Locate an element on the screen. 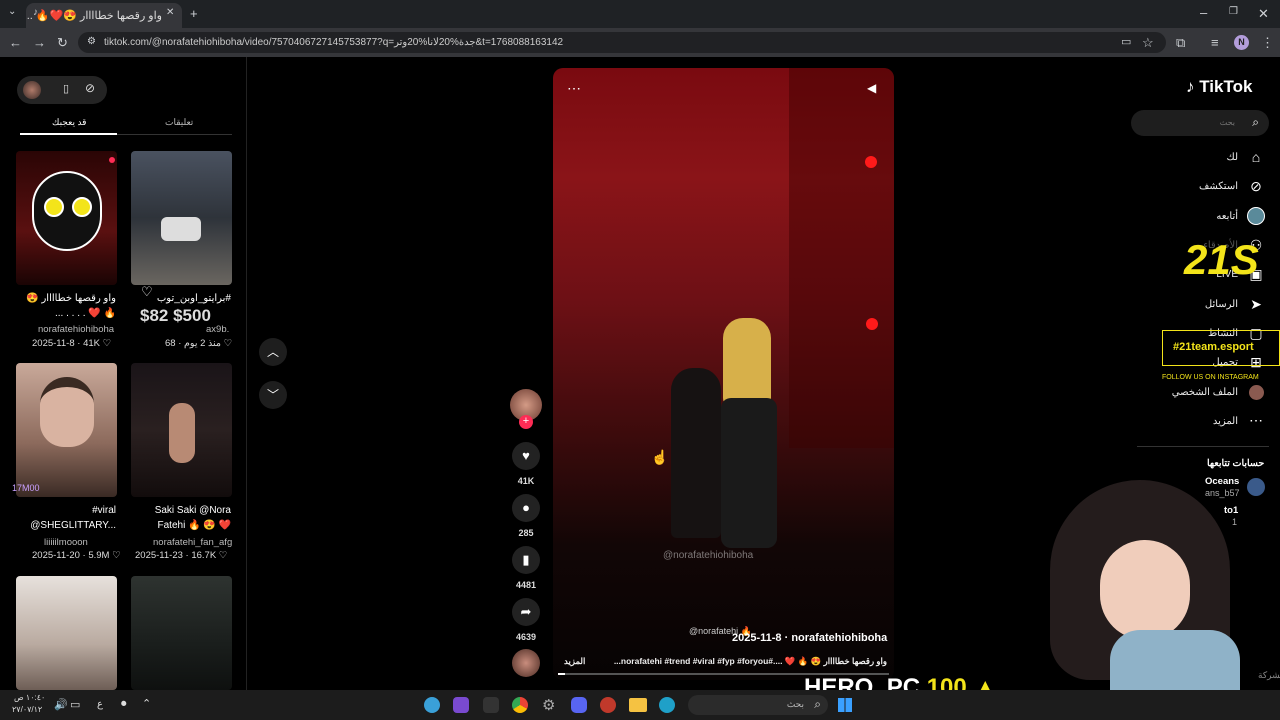 This screenshot has height=720, width=1280. share-count: 4639 is located at coordinates (526, 637).